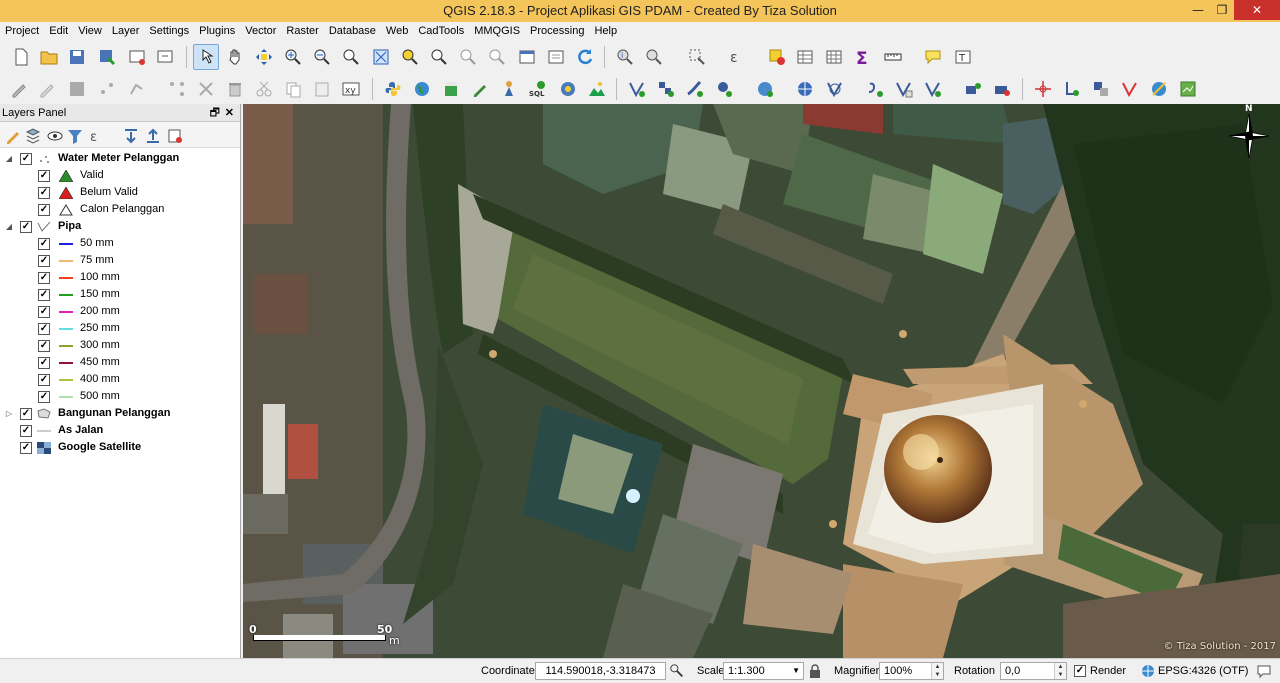 The height and width of the screenshot is (683, 1280). What do you see at coordinates (120, 209) in the screenshot?
I see `legend-item-row: ✓ Calon Pelanggan` at bounding box center [120, 209].